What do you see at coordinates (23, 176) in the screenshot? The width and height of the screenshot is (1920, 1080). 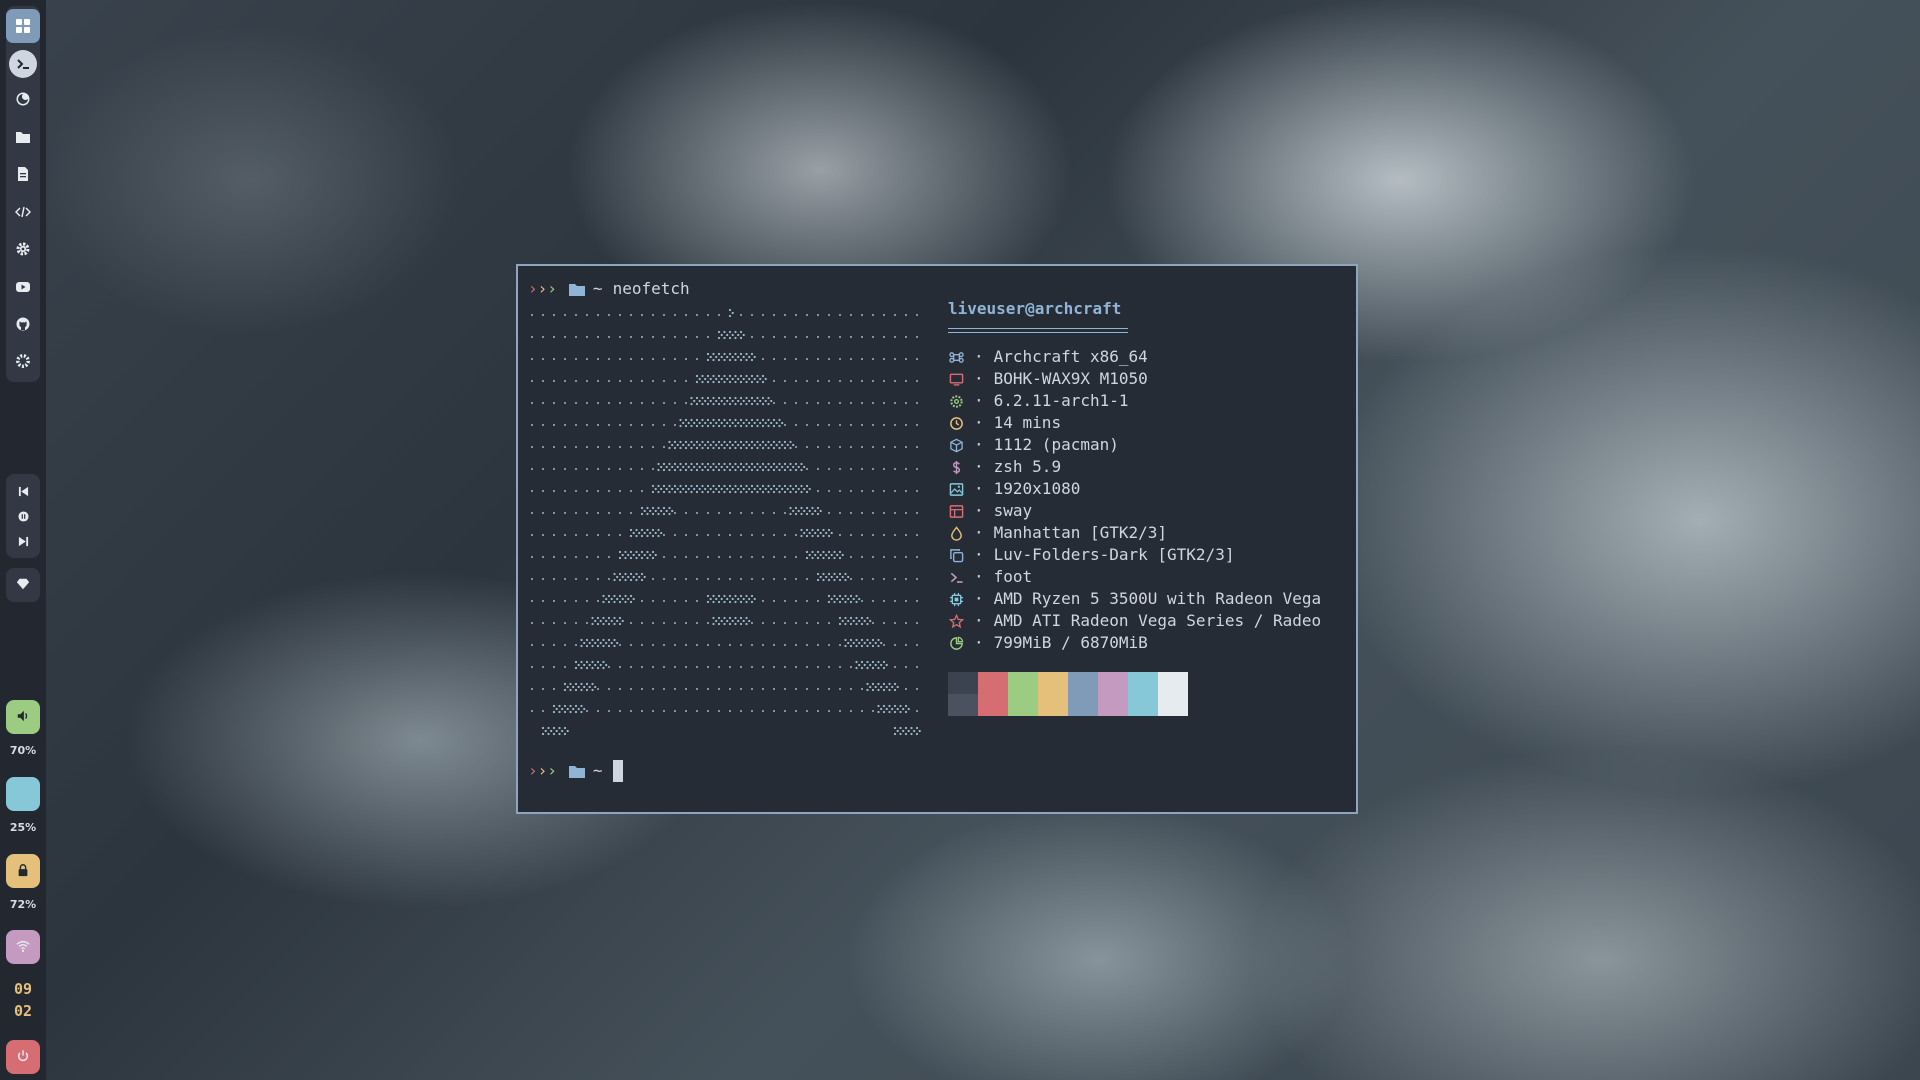 I see `dock-editor-button` at bounding box center [23, 176].